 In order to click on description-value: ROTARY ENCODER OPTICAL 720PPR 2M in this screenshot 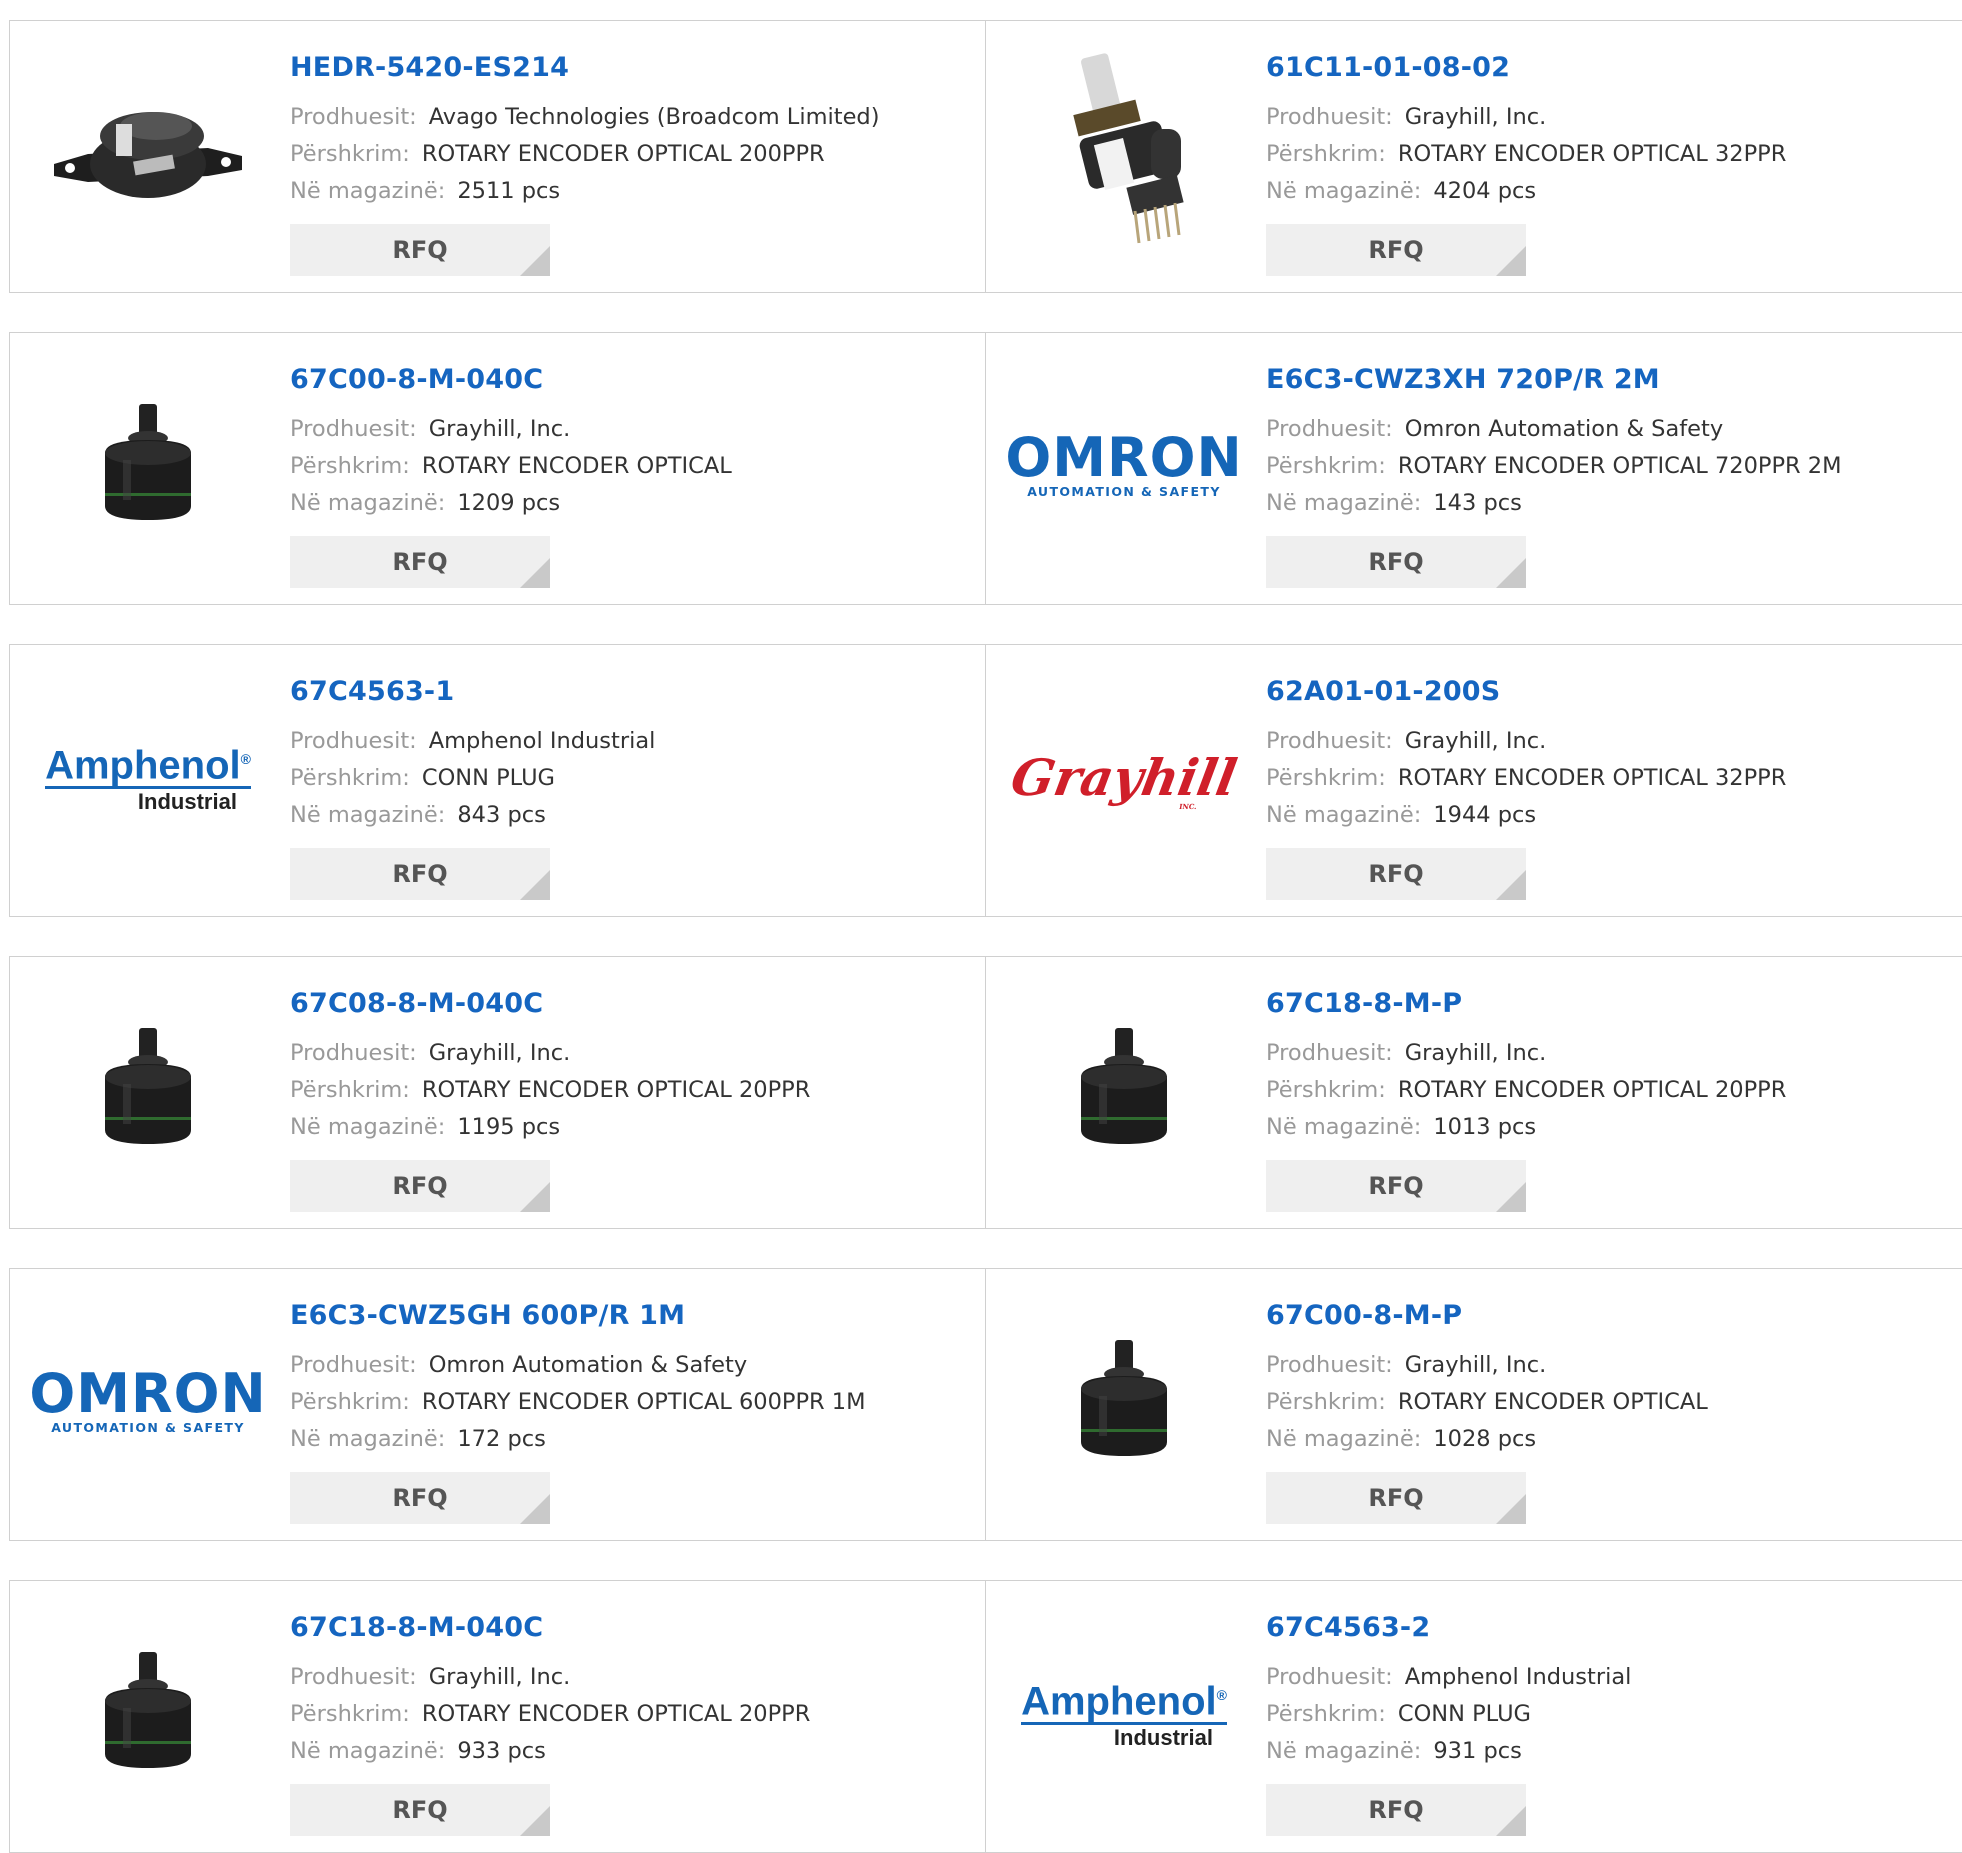, I will do `click(1619, 466)`.